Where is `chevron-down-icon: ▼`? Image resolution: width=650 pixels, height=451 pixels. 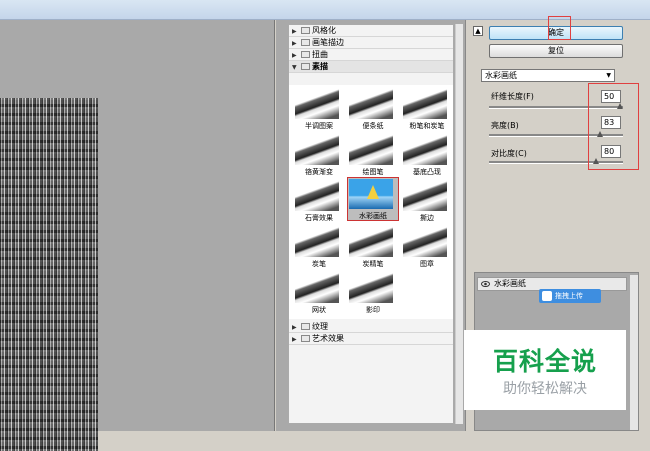 chevron-down-icon: ▼ is located at coordinates (608, 75).